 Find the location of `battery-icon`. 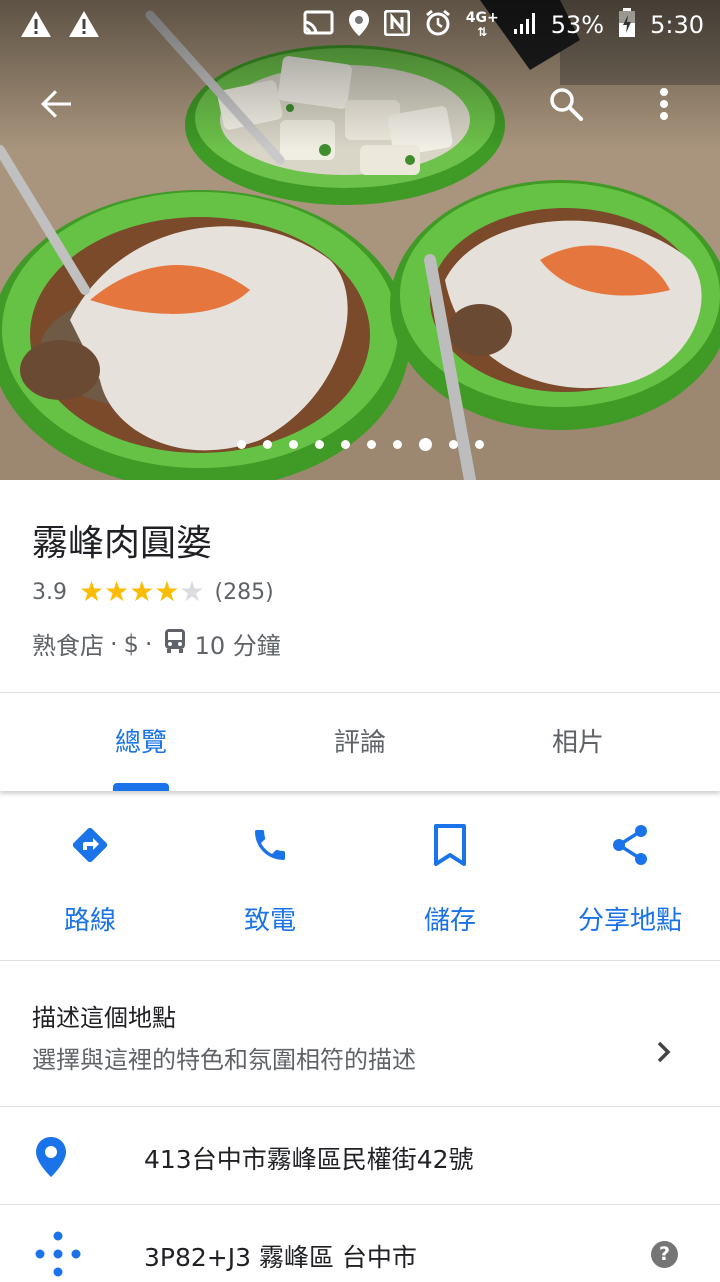

battery-icon is located at coordinates (627, 25).